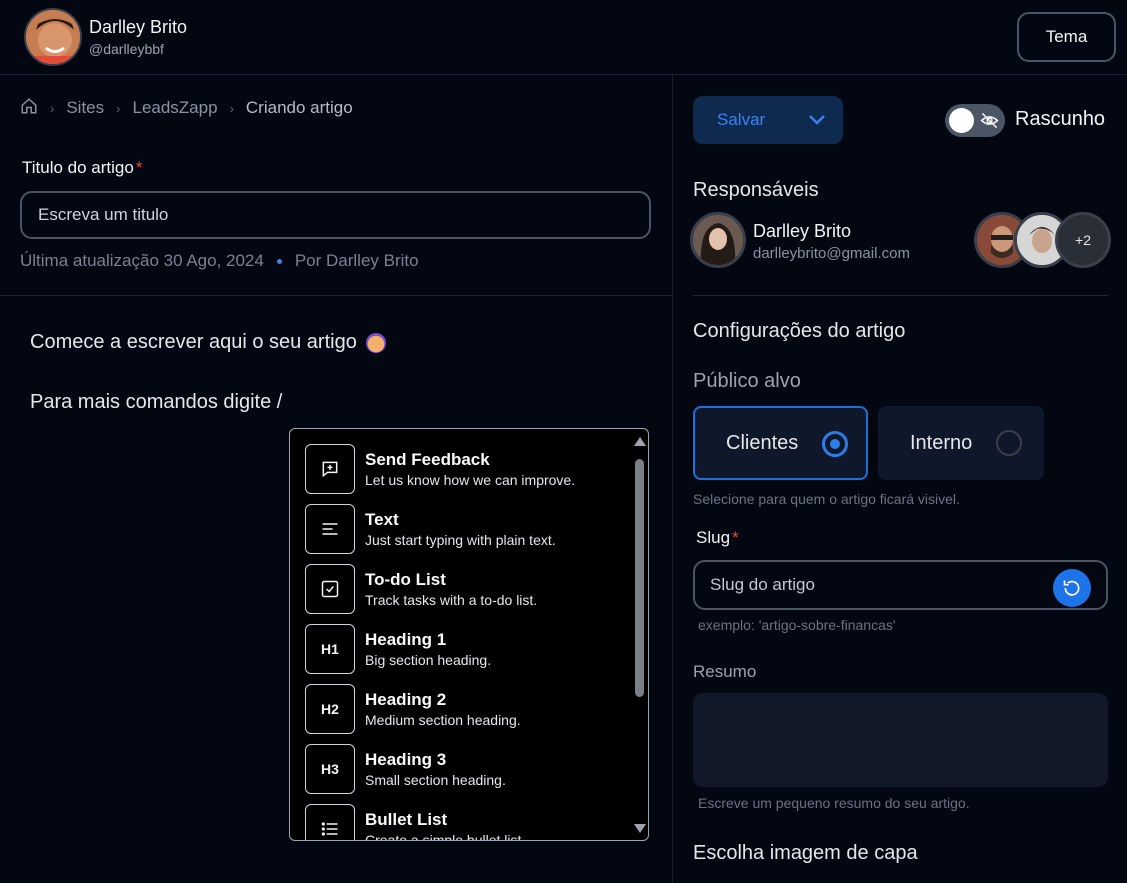 The width and height of the screenshot is (1127, 883). I want to click on responsible-email: darlleybrito@gmail.com, so click(831, 253).